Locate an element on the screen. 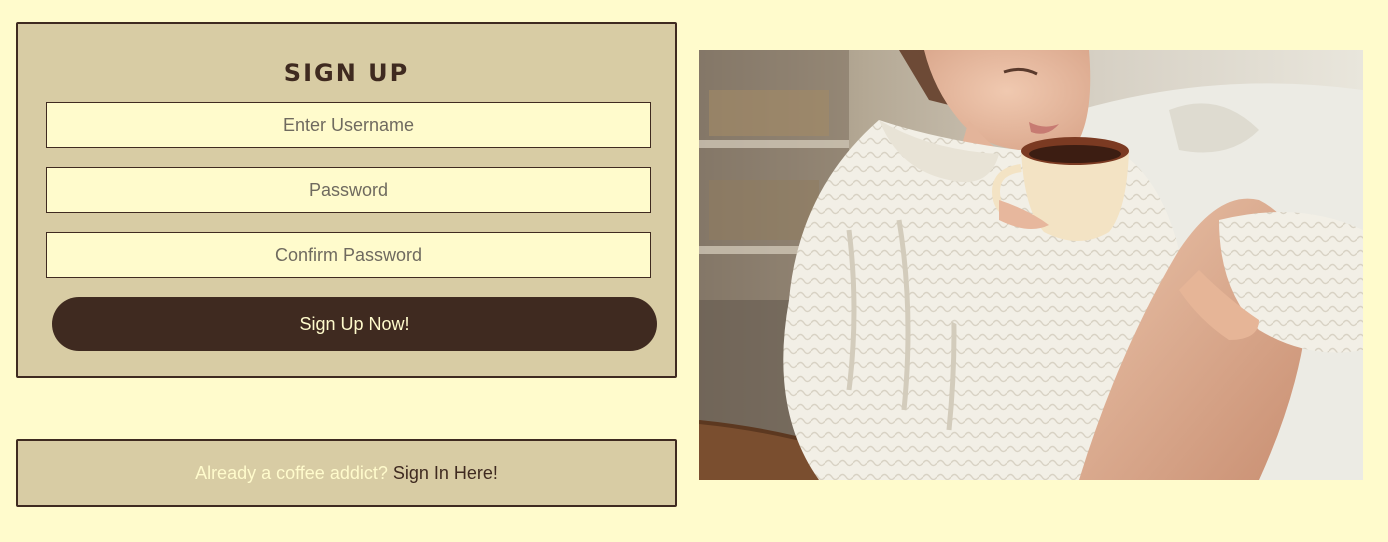 The width and height of the screenshot is (1388, 542). sign-in-link: Sign In Here! is located at coordinates (445, 473).